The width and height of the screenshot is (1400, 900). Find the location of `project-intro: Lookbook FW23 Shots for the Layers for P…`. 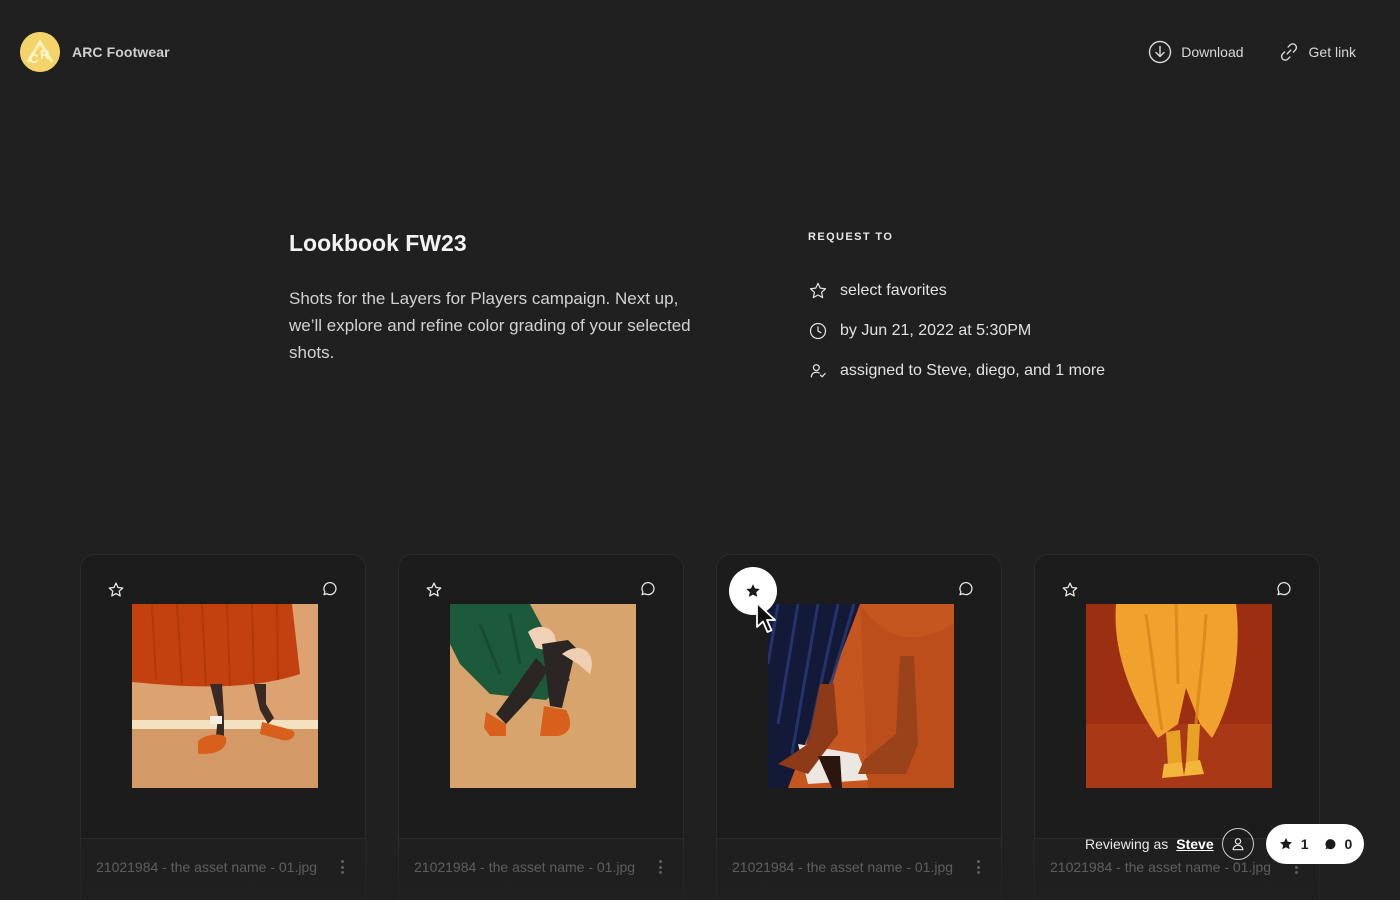

project-intro: Lookbook FW23 Shots for the Layers for P… is located at coordinates (499, 298).